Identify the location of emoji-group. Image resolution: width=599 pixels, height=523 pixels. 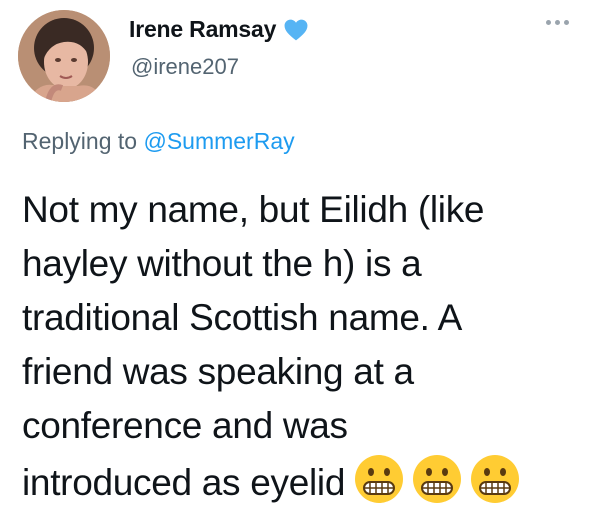
(437, 479).